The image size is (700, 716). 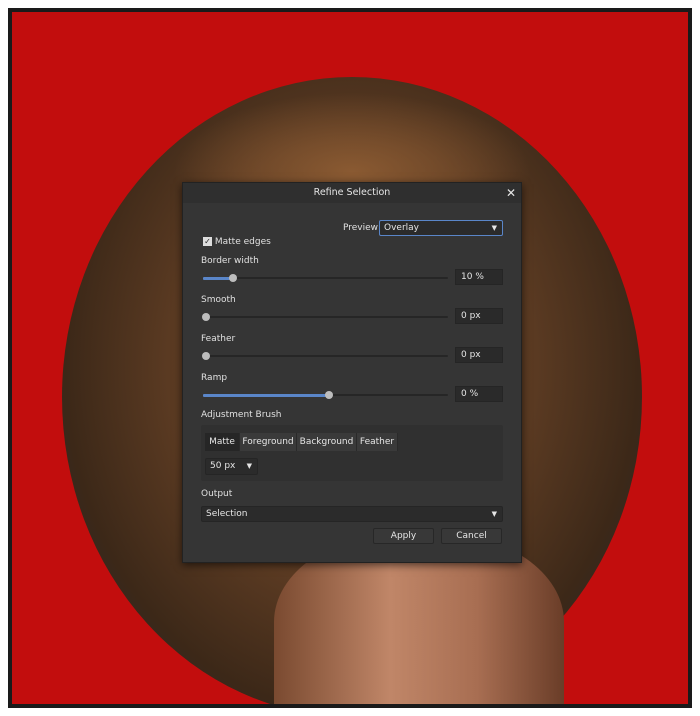 I want to click on apply-button: Apply, so click(x=403, y=536).